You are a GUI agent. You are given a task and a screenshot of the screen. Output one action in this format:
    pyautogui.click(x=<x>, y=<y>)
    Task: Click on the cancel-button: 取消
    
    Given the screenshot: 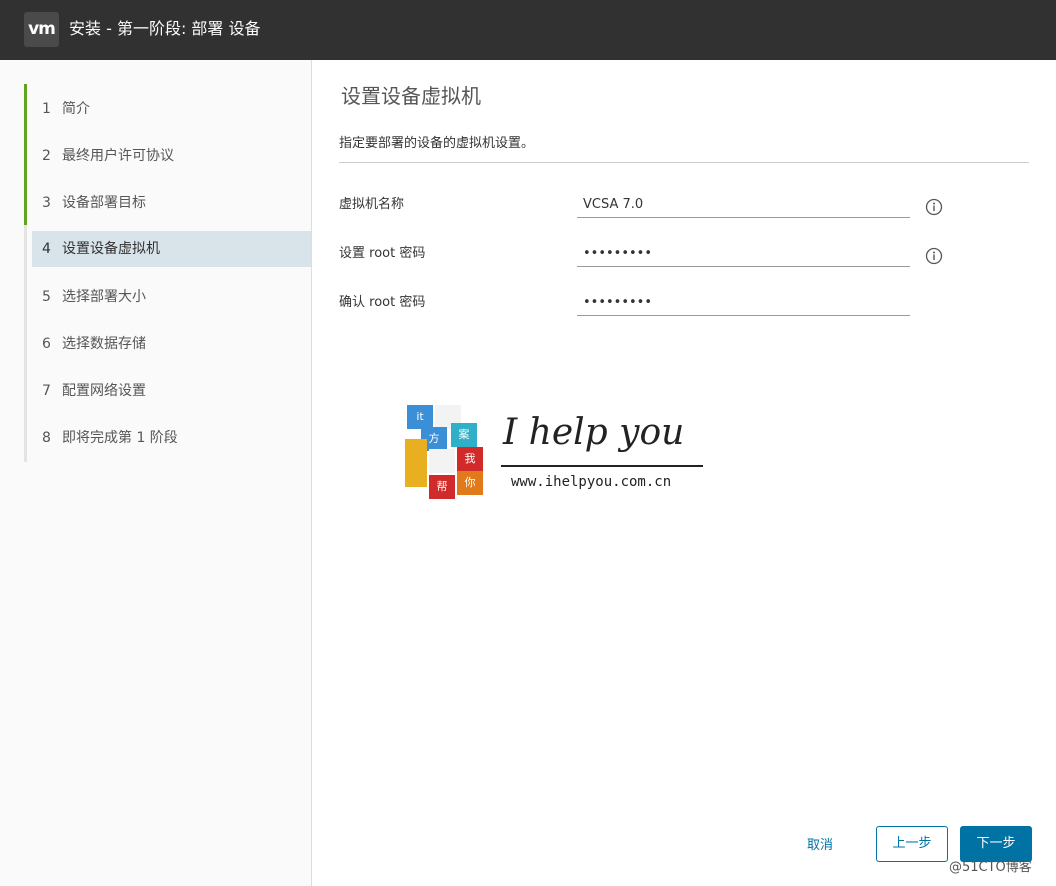 What is the action you would take?
    pyautogui.click(x=820, y=846)
    